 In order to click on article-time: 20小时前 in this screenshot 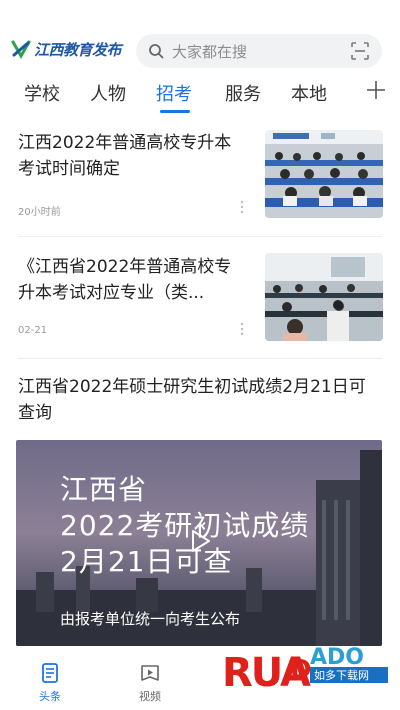, I will do `click(39, 212)`.